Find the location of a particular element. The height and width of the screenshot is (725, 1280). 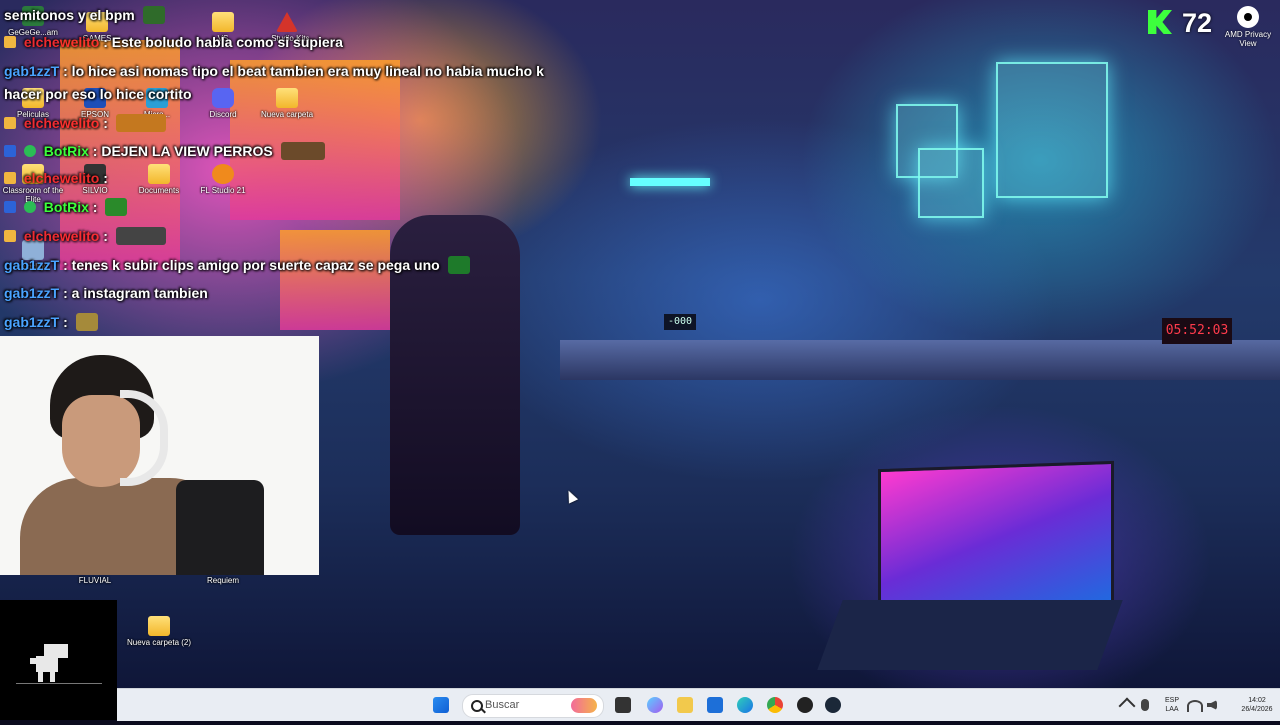

wallpaper-laptop is located at coordinates (996, 539).